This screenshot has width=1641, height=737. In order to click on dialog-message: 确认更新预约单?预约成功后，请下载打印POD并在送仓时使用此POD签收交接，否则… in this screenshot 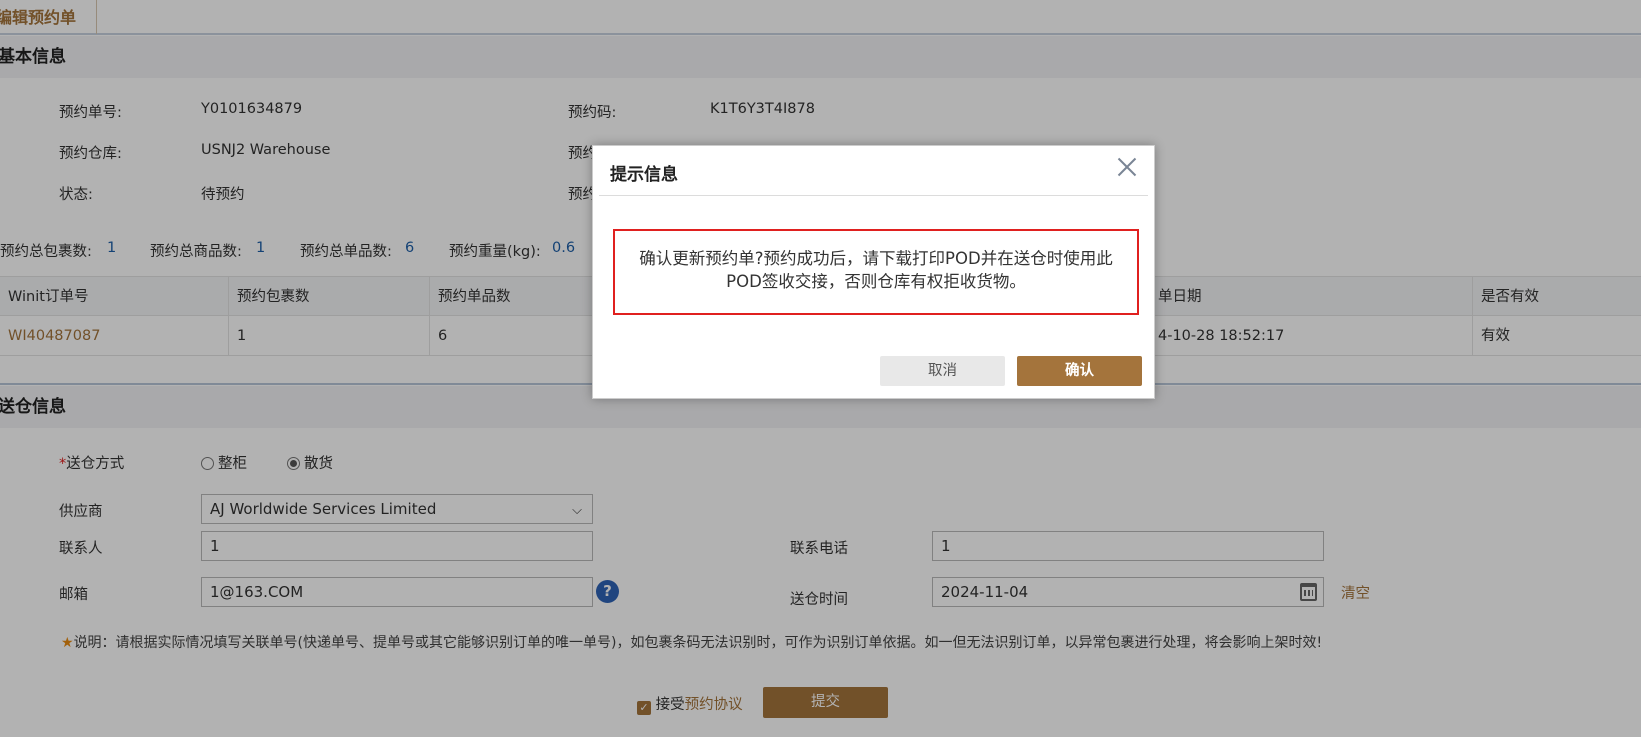, I will do `click(876, 272)`.